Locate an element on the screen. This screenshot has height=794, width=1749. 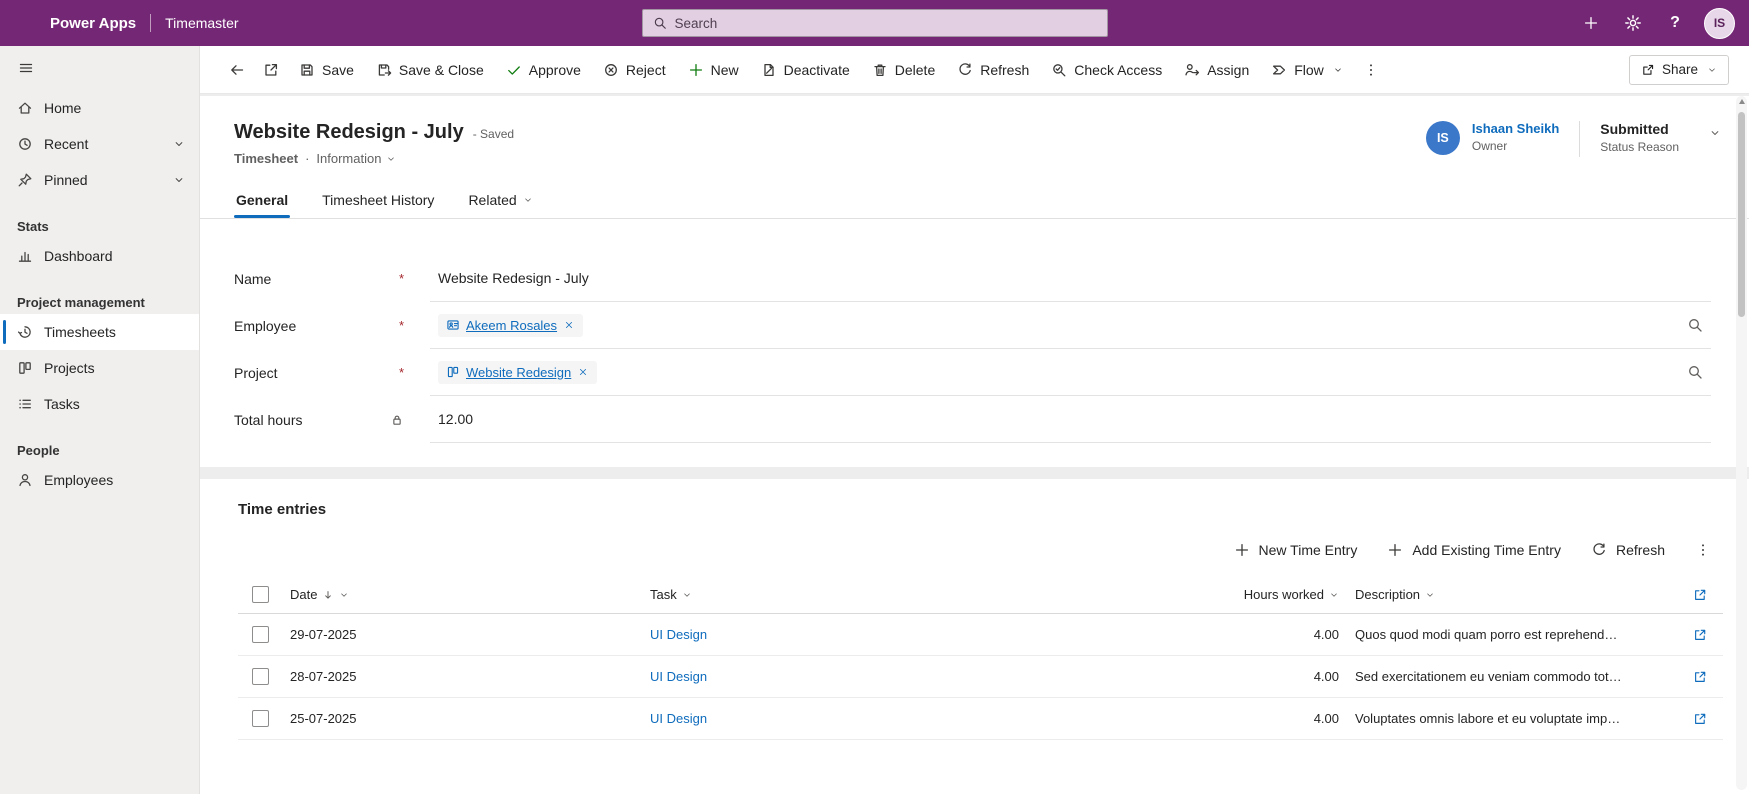
open-in-new-window-icon is located at coordinates (271, 70).